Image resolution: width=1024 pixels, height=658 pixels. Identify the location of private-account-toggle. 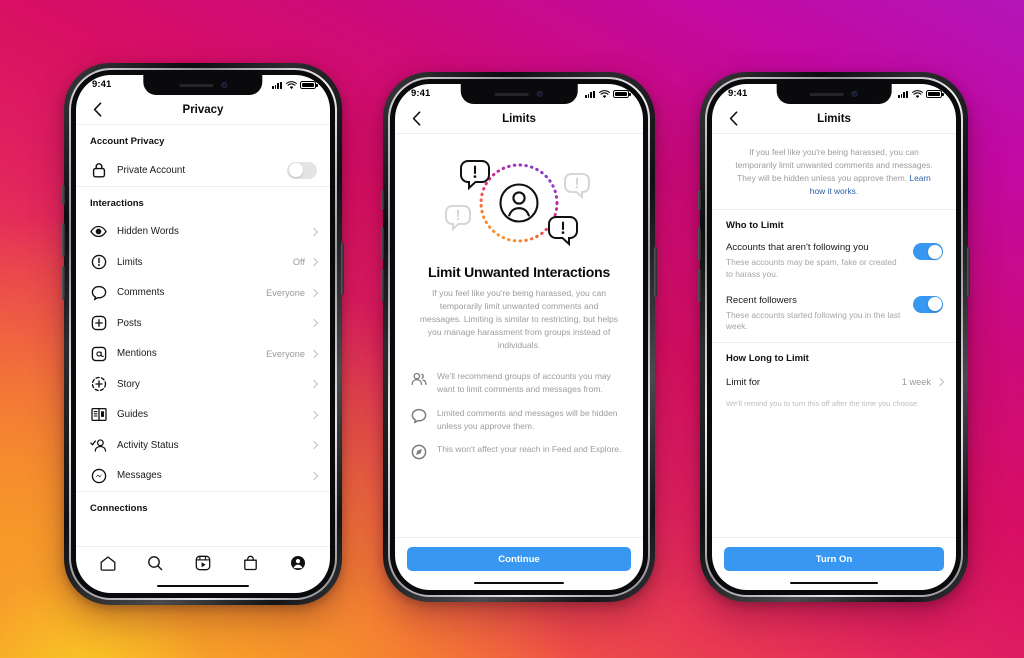
(302, 170).